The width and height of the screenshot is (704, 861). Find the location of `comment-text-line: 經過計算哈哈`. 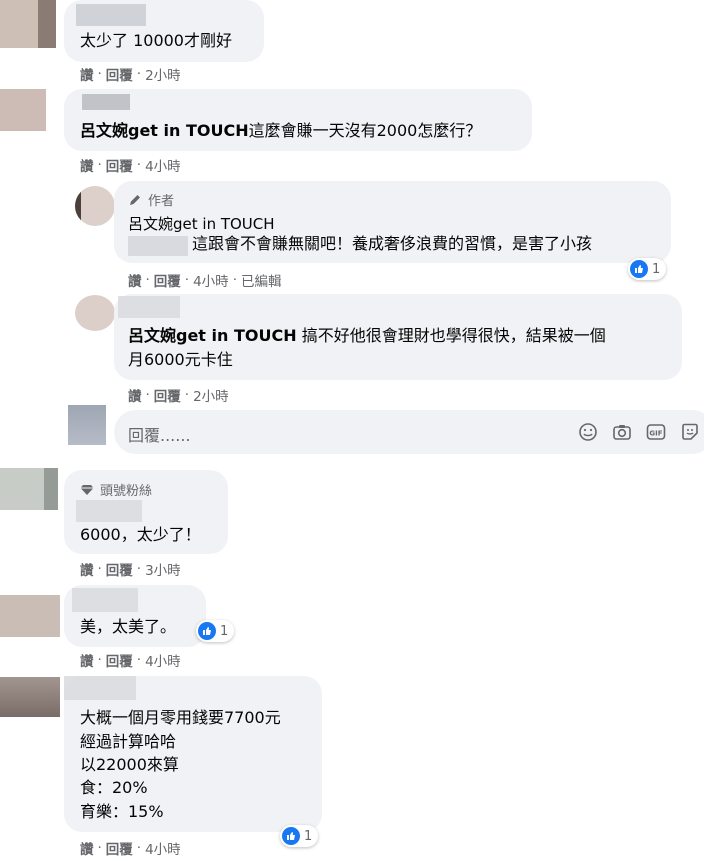

comment-text-line: 經過計算哈哈 is located at coordinates (128, 741).